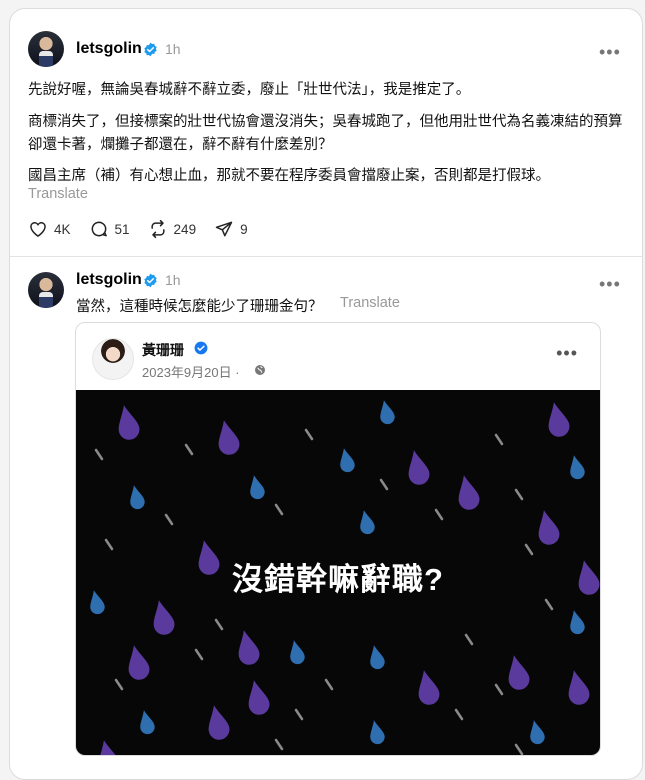 The width and height of the screenshot is (645, 780). I want to click on divider, so click(326, 256).